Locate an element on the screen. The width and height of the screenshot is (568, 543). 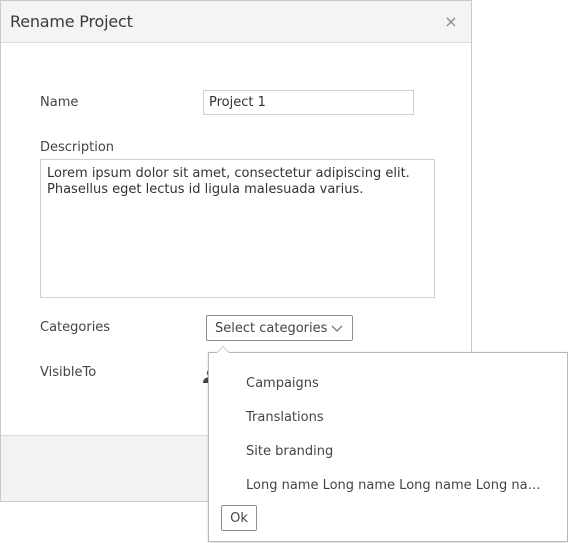
category-option-translations: Translations is located at coordinates (388, 417).